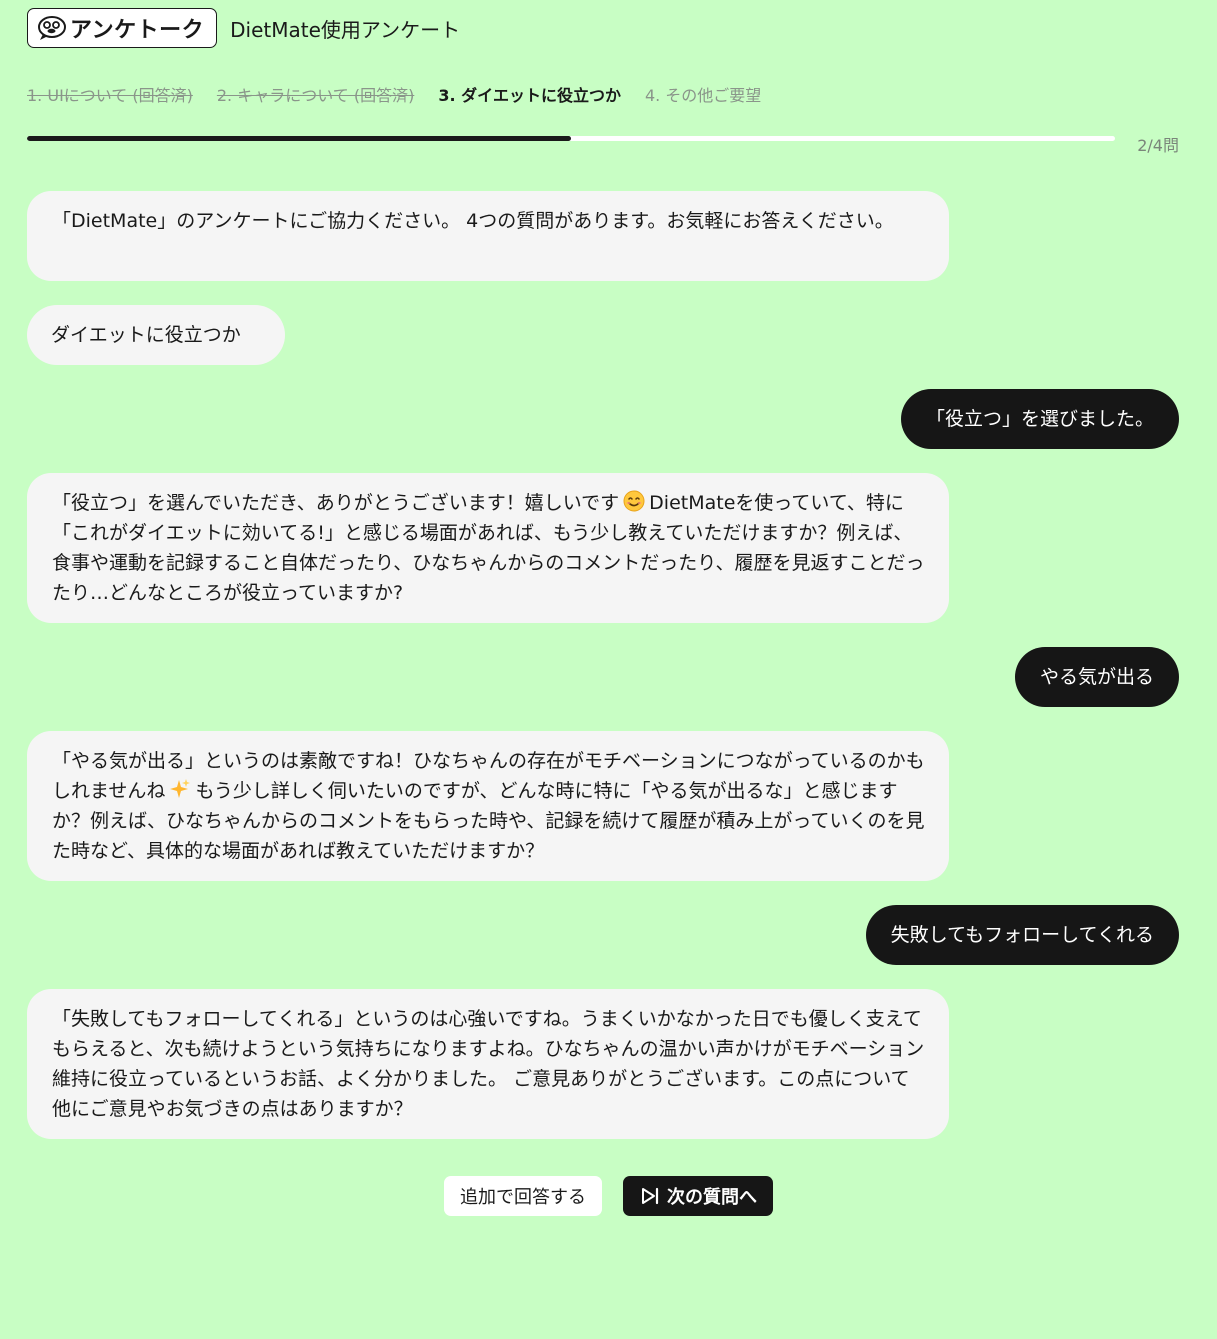 This screenshot has width=1217, height=1339. I want to click on user-message: 失敗してもフォローしてくれる, so click(1022, 935).